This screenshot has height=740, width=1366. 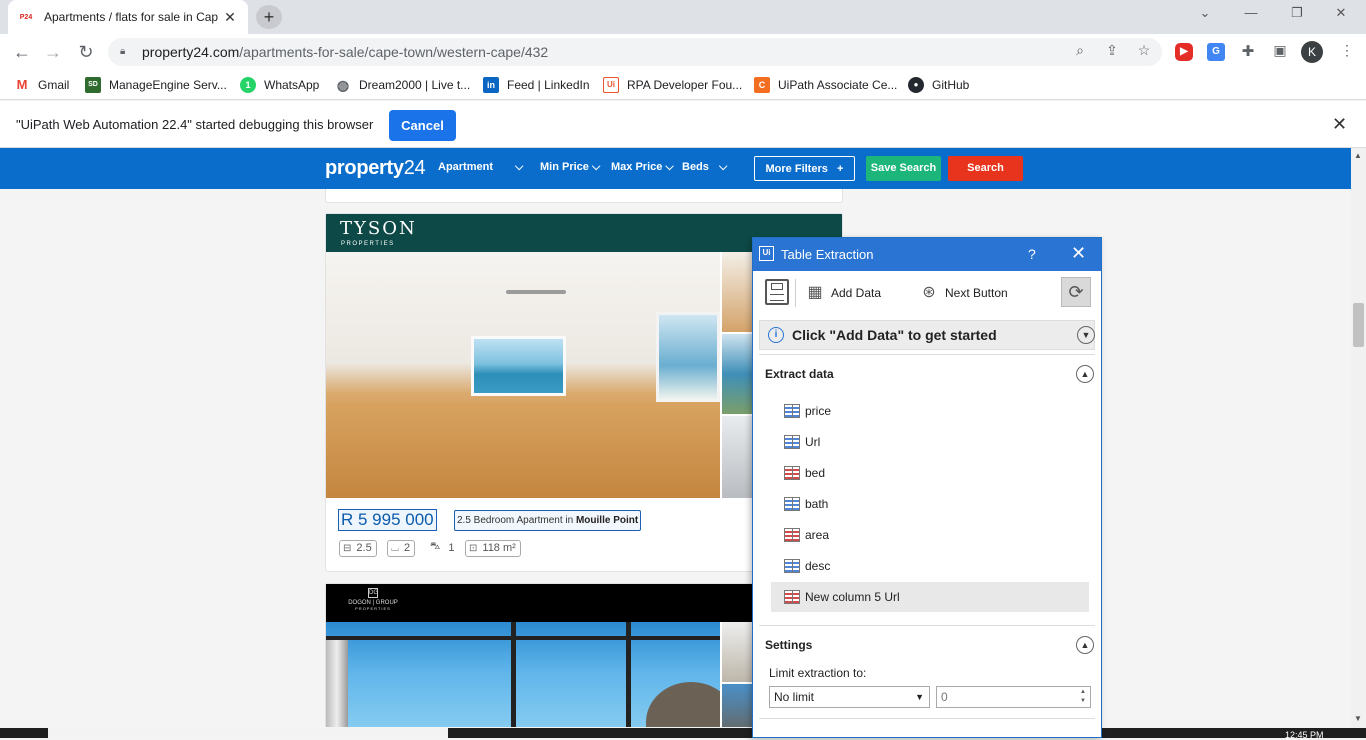 What do you see at coordinates (976, 293) in the screenshot?
I see `next-button-label: Next Button` at bounding box center [976, 293].